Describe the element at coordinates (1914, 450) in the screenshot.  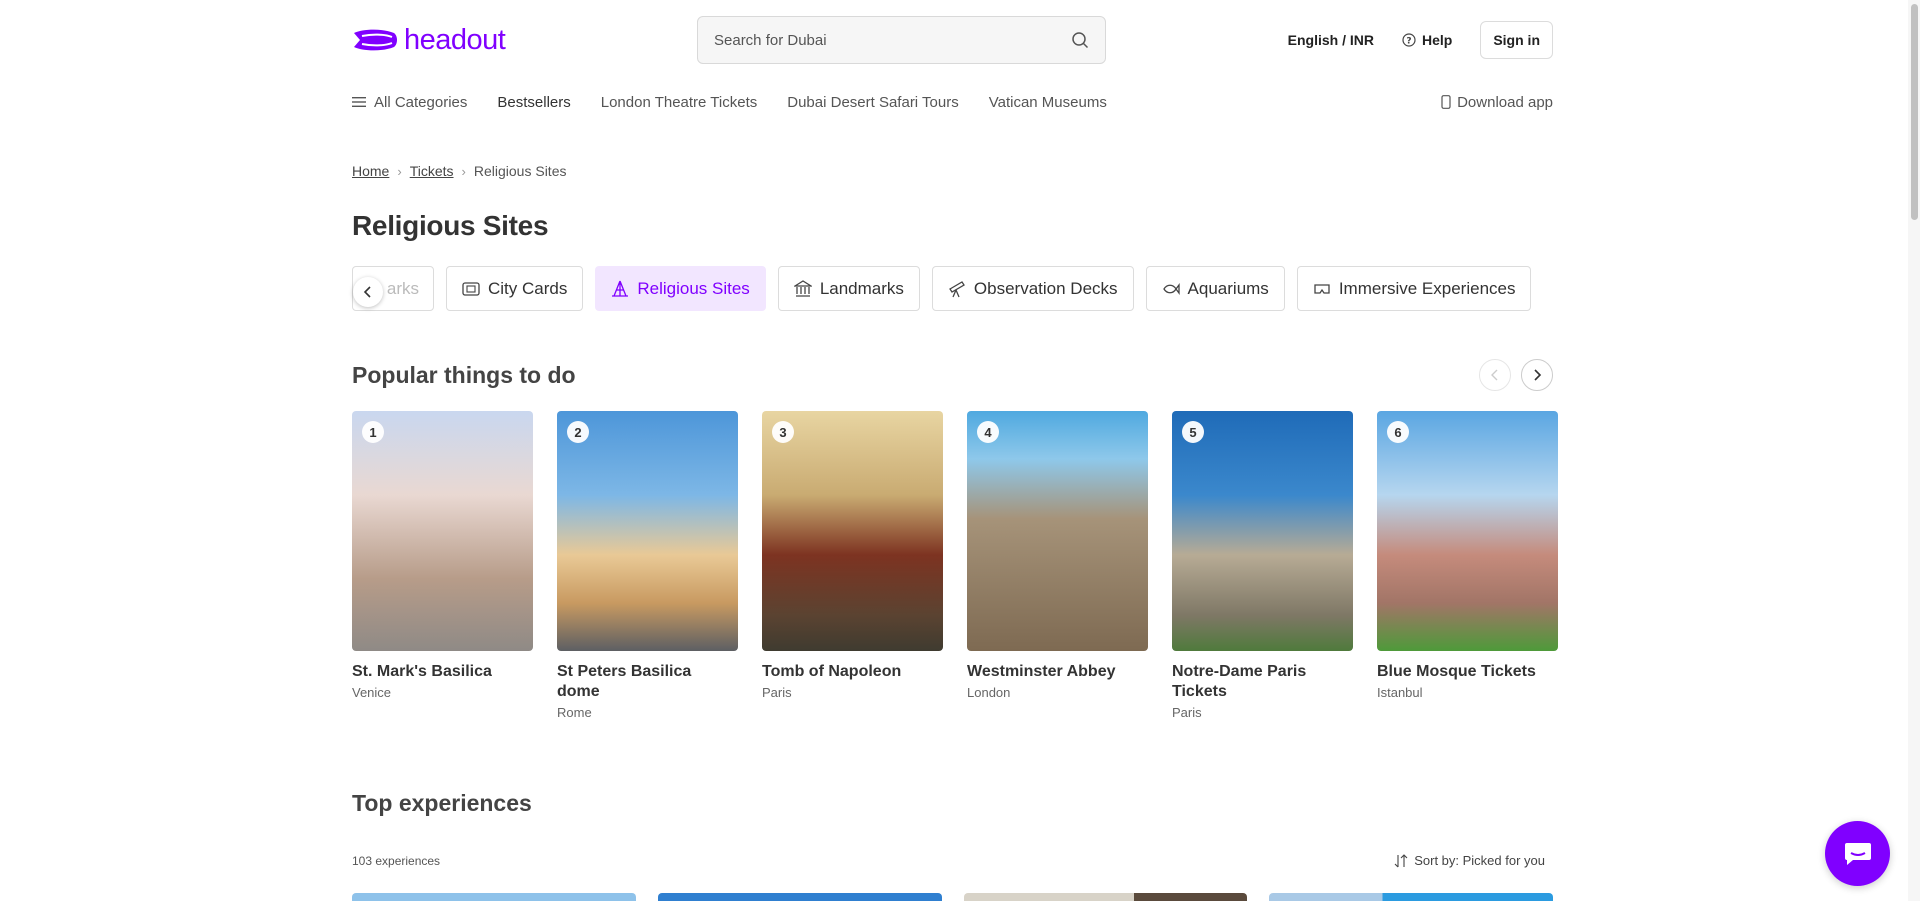
I see `page-scrollbar` at that location.